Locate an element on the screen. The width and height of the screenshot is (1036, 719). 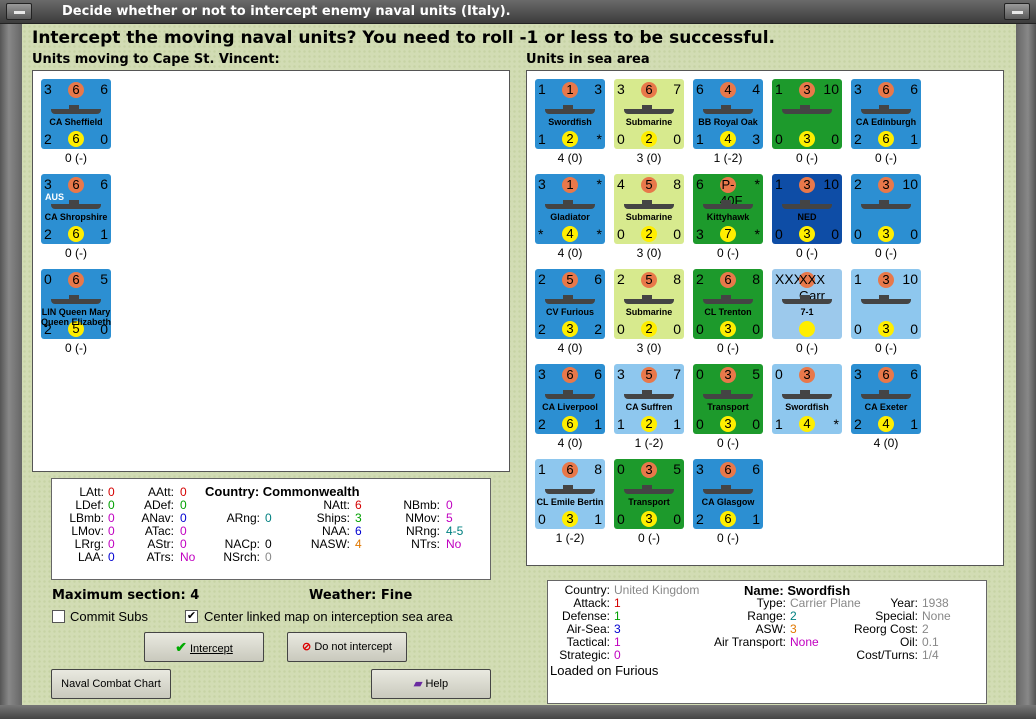
counter-bottom-value: 2 is located at coordinates (649, 424).